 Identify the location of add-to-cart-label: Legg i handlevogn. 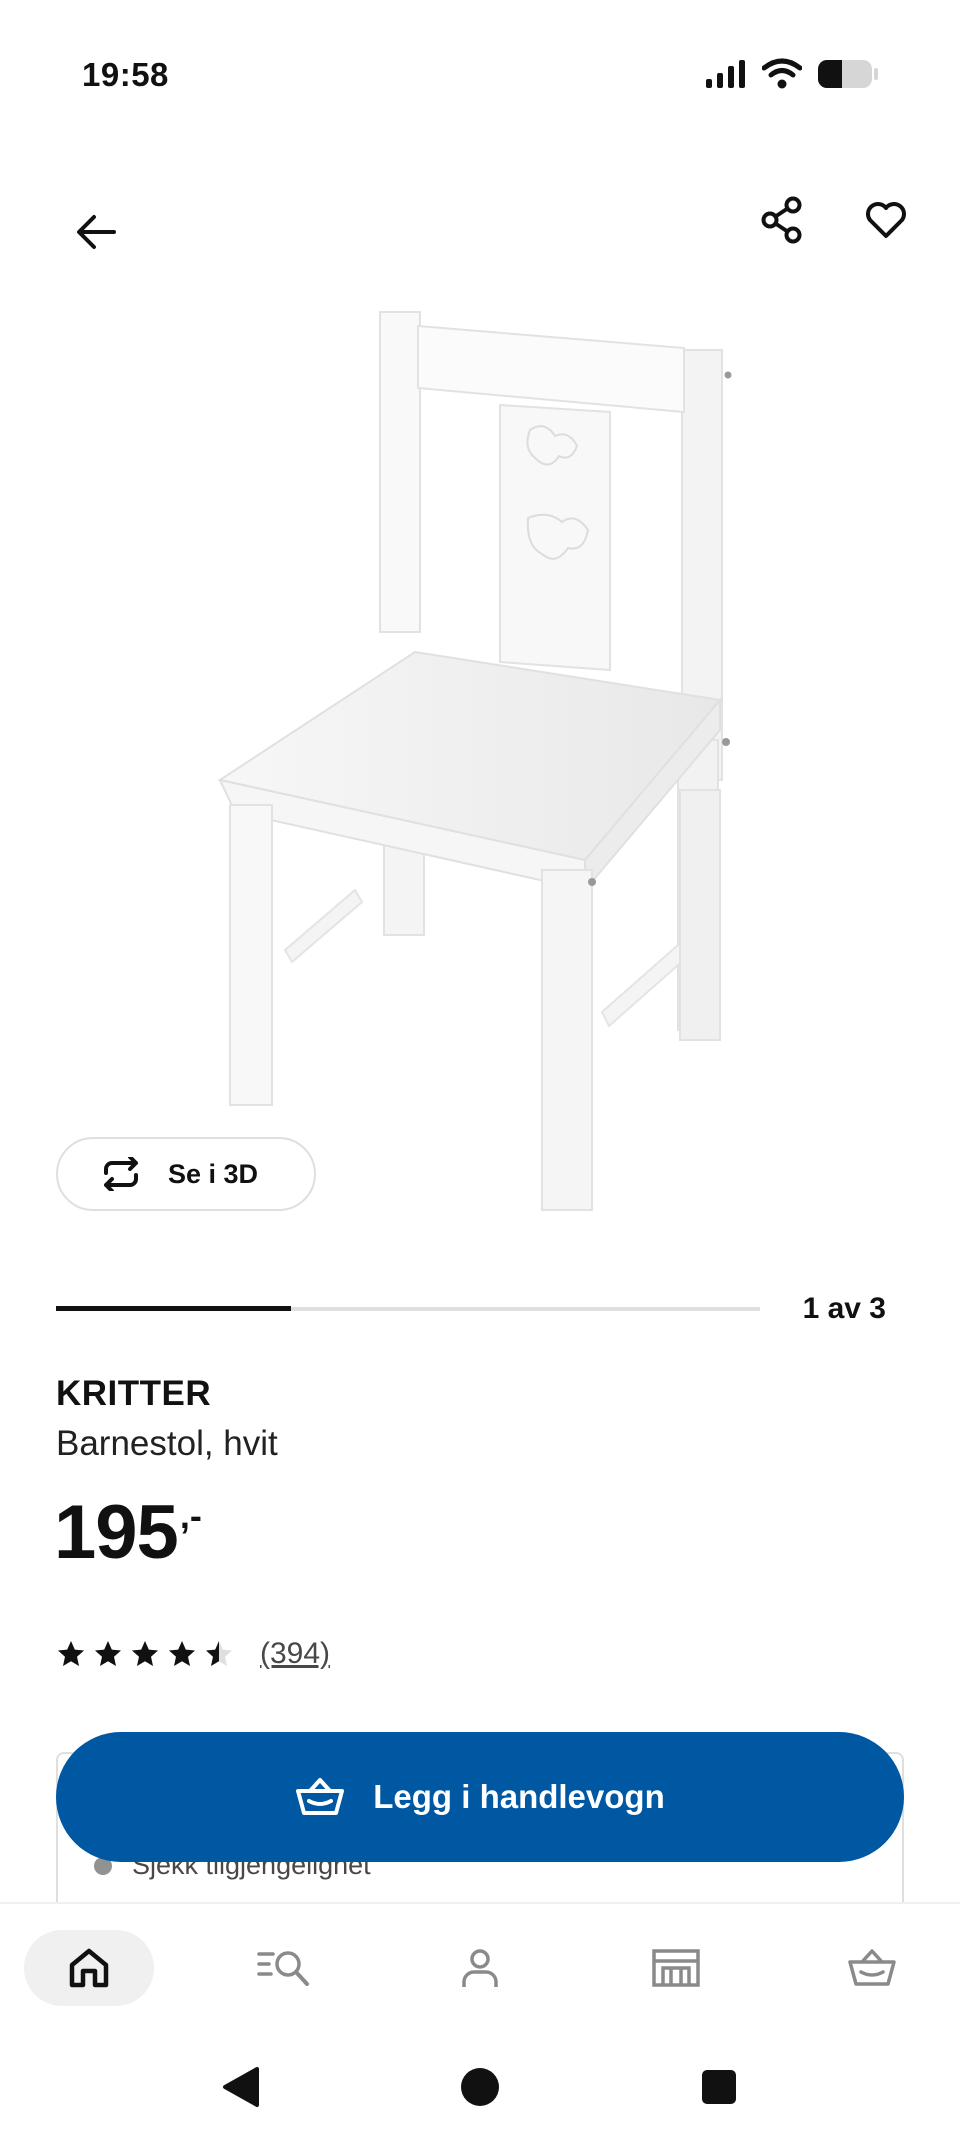
(519, 1796).